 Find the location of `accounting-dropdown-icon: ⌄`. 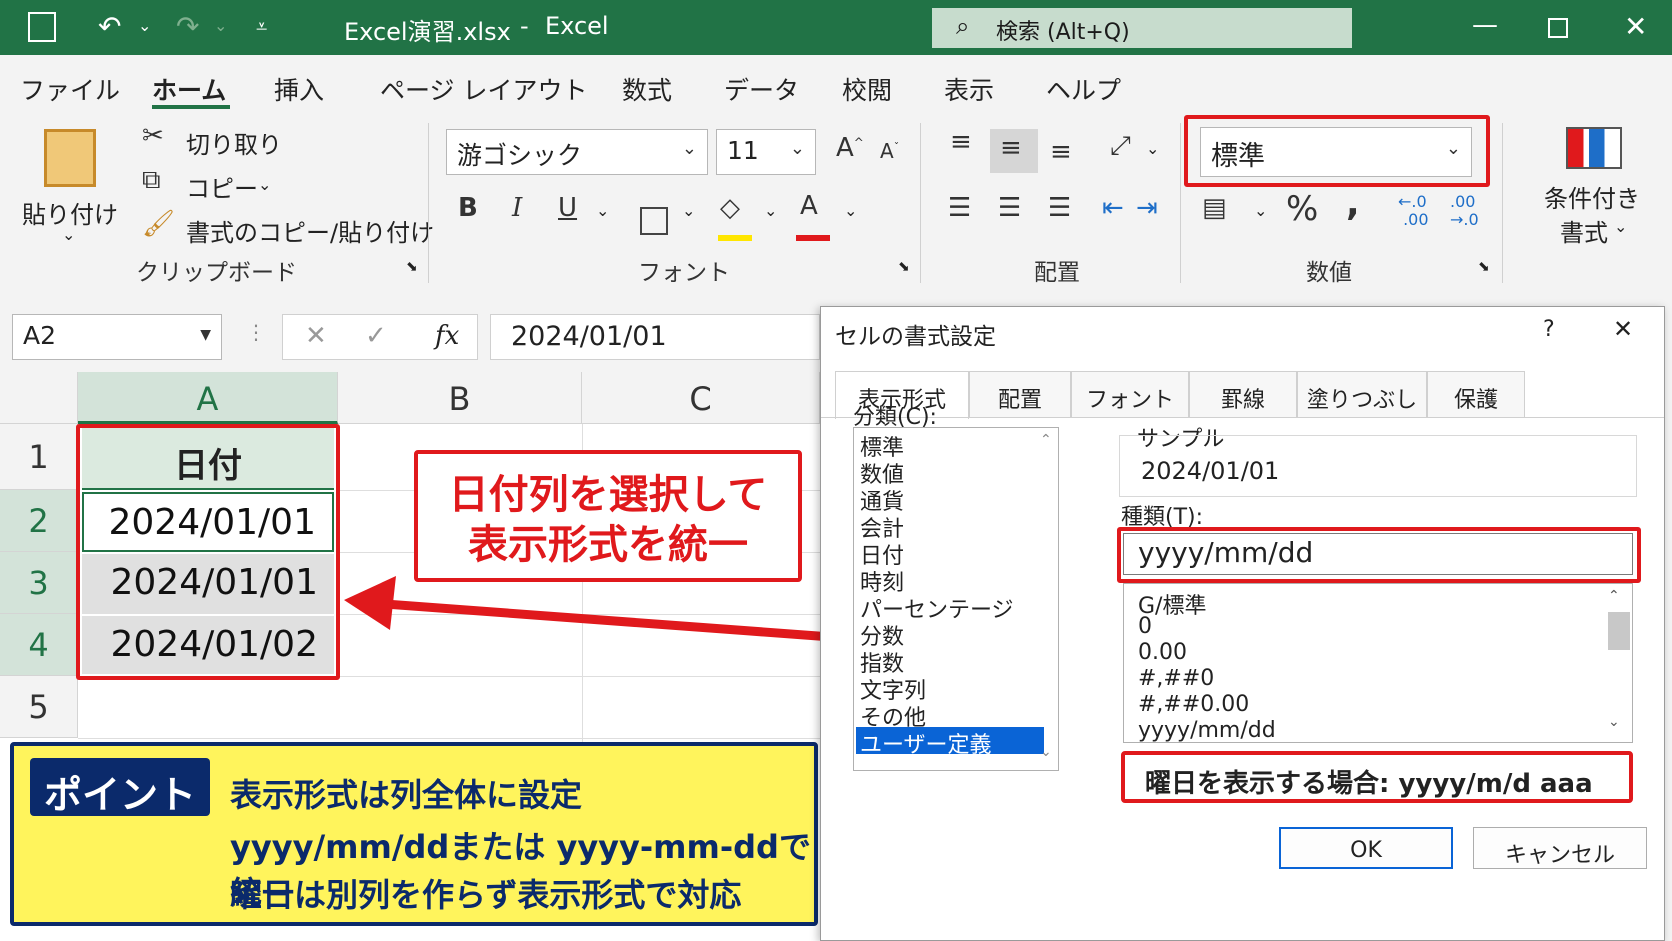

accounting-dropdown-icon: ⌄ is located at coordinates (1260, 210).